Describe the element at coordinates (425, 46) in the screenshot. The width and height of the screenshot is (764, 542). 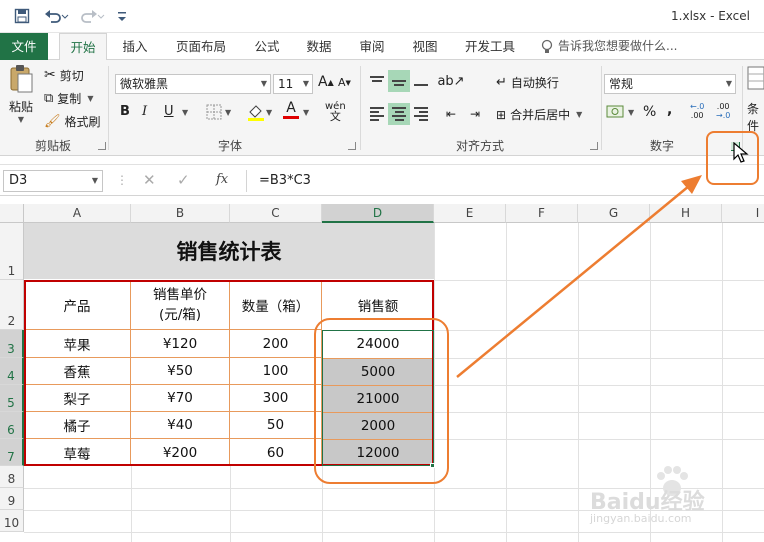
I see `tab-view: 视图` at that location.